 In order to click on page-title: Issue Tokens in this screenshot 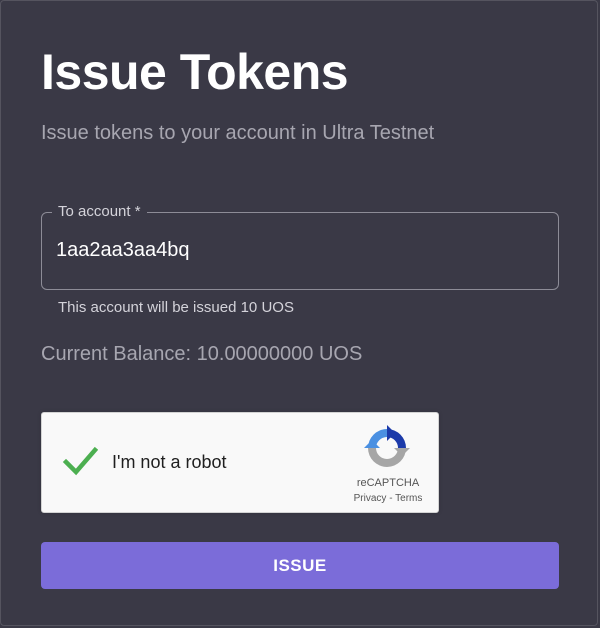, I will do `click(195, 72)`.